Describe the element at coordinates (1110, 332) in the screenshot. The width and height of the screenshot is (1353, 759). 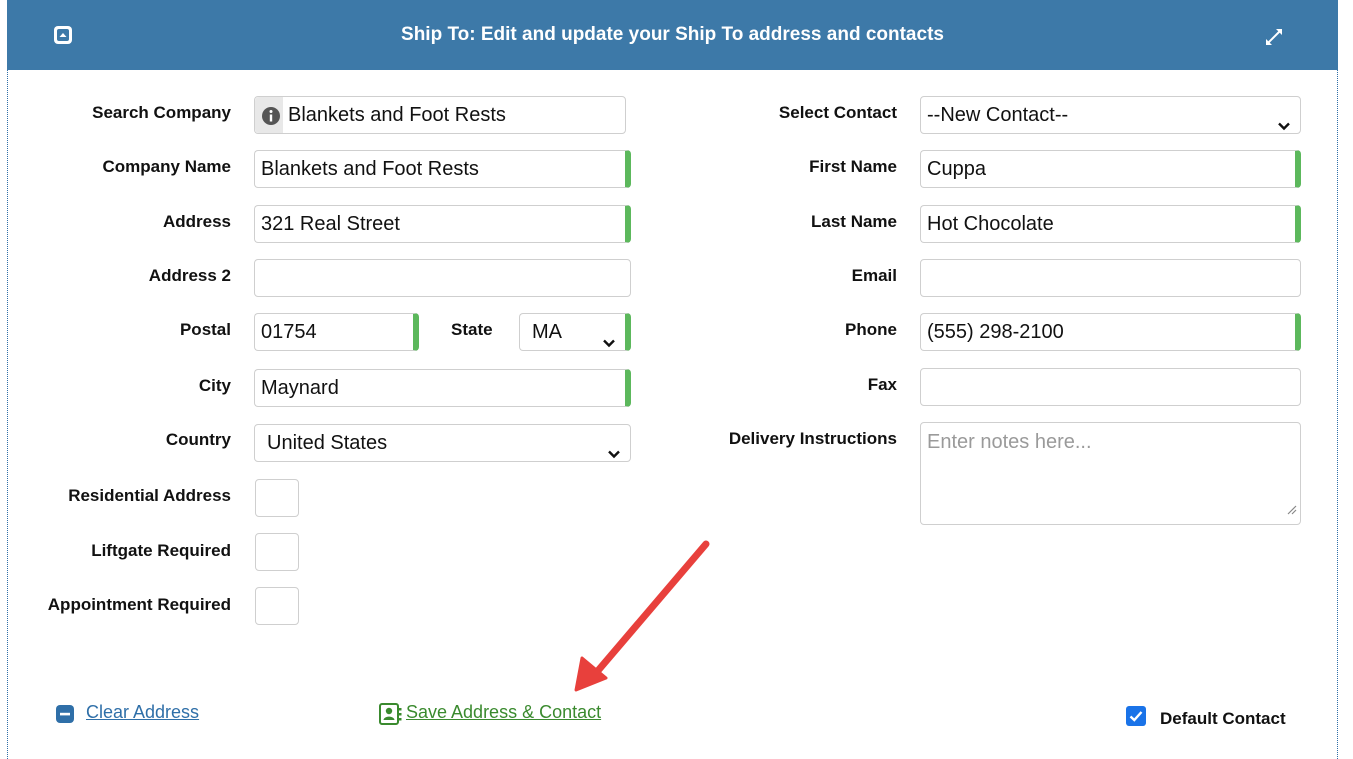
I see `phone-input: (555) 298-2100` at that location.